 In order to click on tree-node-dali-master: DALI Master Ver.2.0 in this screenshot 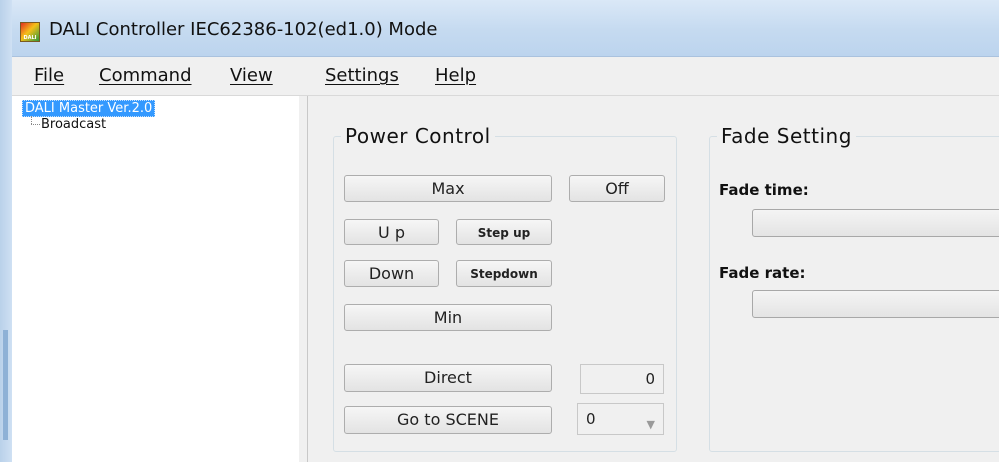, I will do `click(89, 108)`.